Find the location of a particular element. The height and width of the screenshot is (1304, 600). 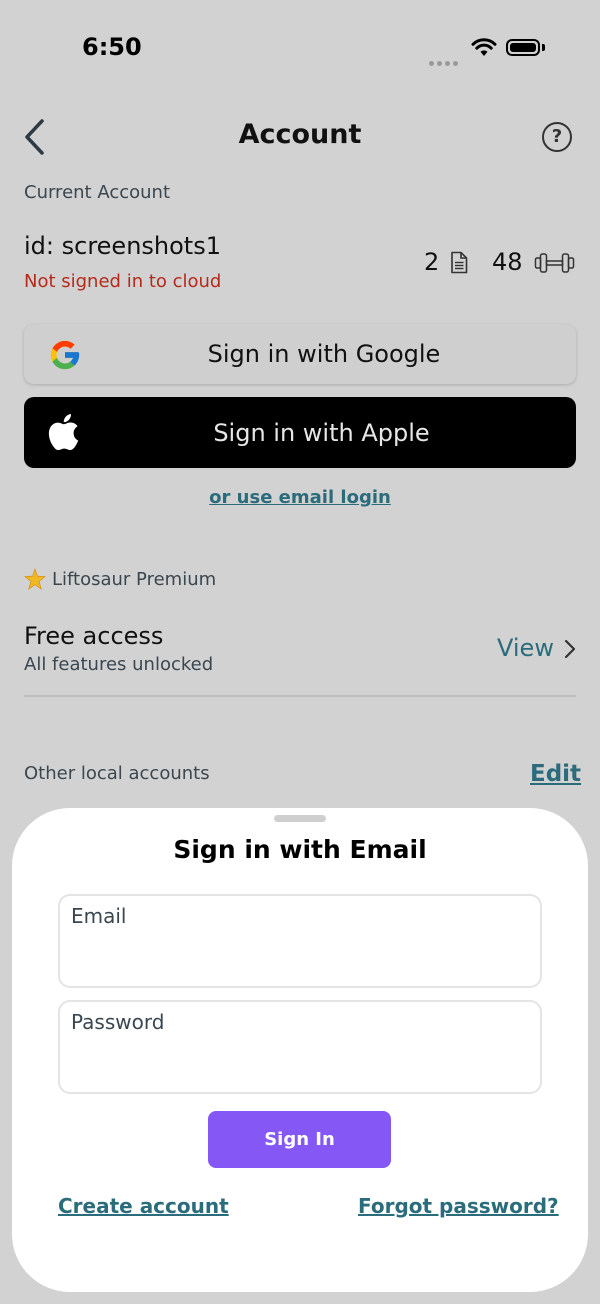

premium-section-label: Liftosaur Premium is located at coordinates (134, 579).